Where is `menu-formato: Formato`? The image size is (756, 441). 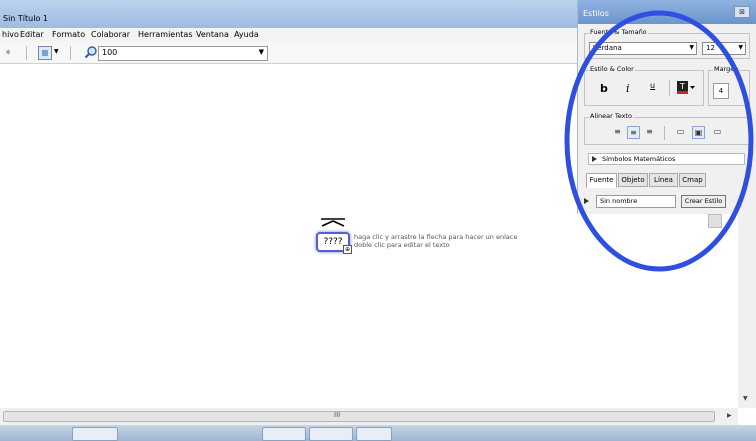
menu-formato: Formato is located at coordinates (68, 34).